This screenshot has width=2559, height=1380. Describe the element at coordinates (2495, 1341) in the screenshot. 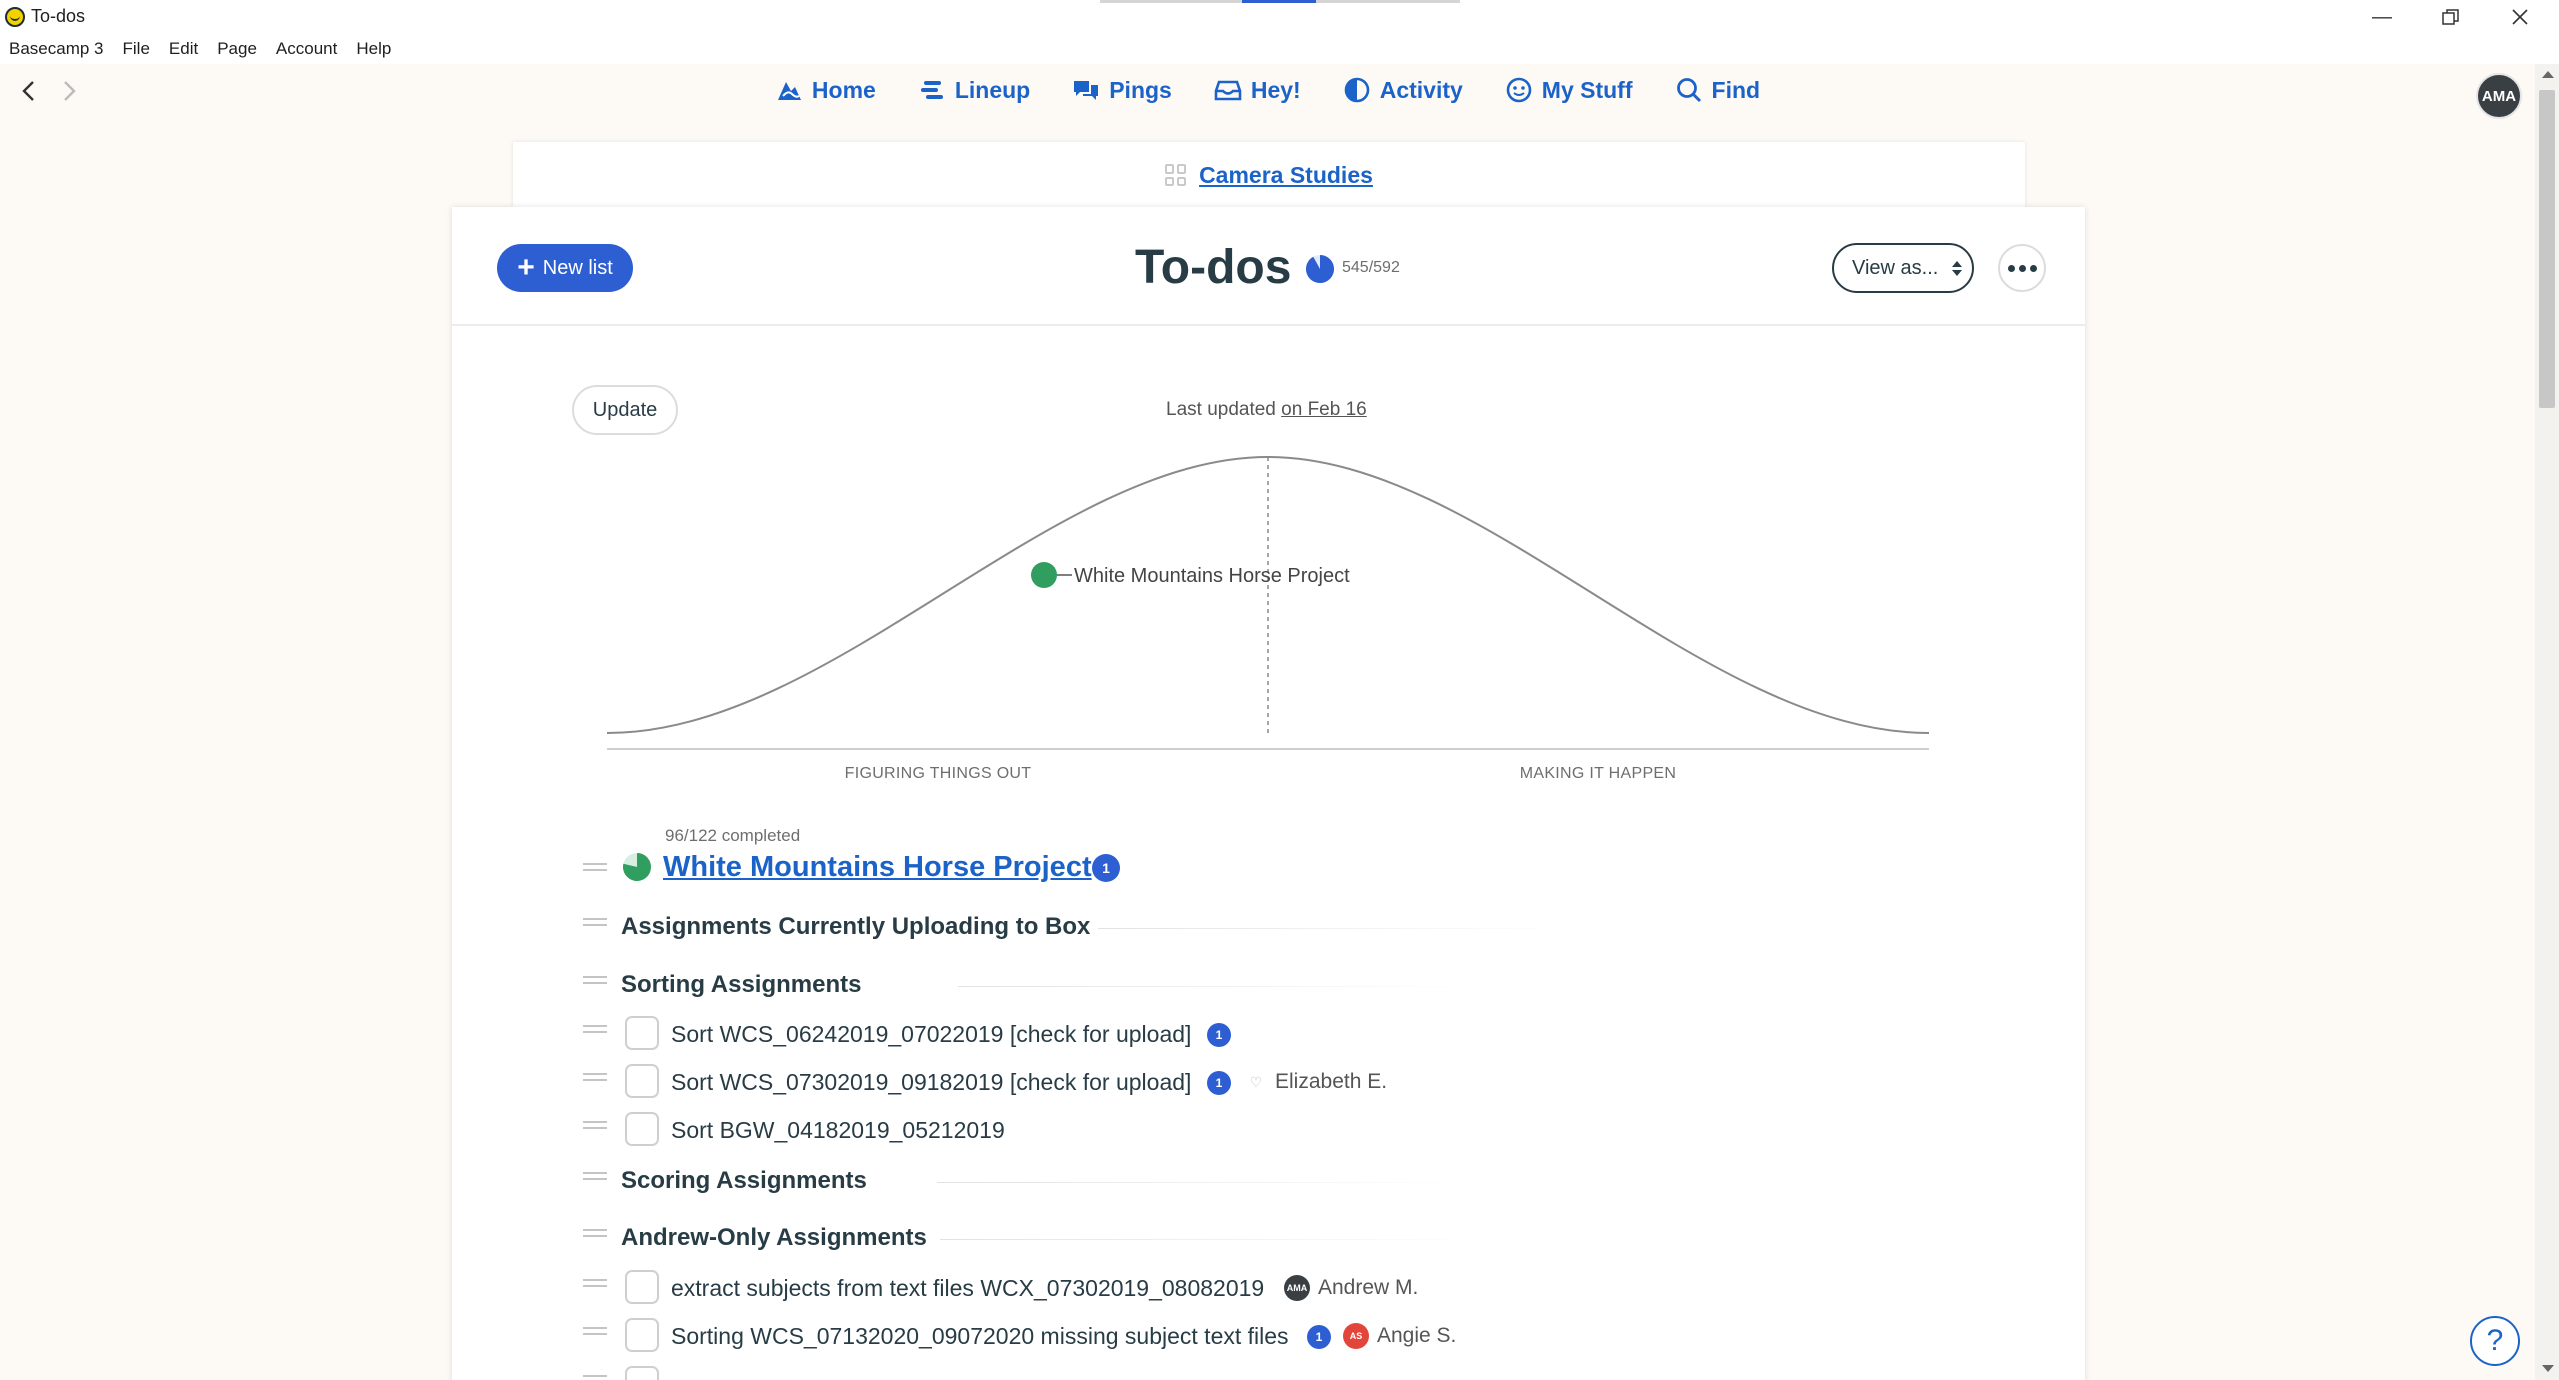

I see `help-button: ?` at that location.